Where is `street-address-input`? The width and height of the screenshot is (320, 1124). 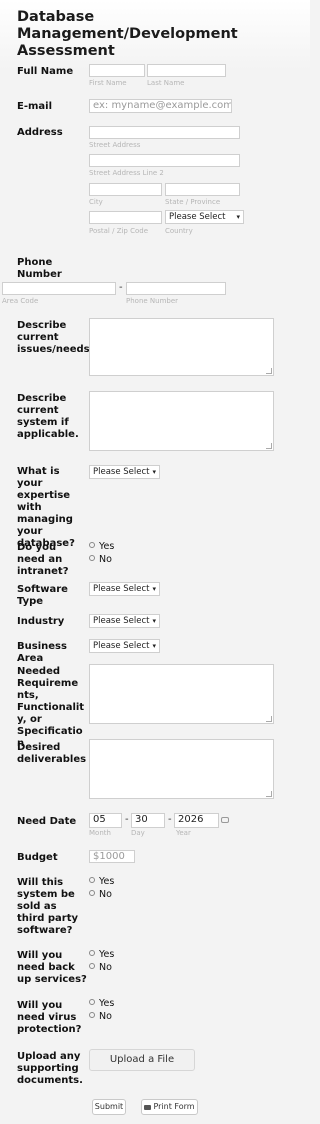 street-address-input is located at coordinates (164, 132).